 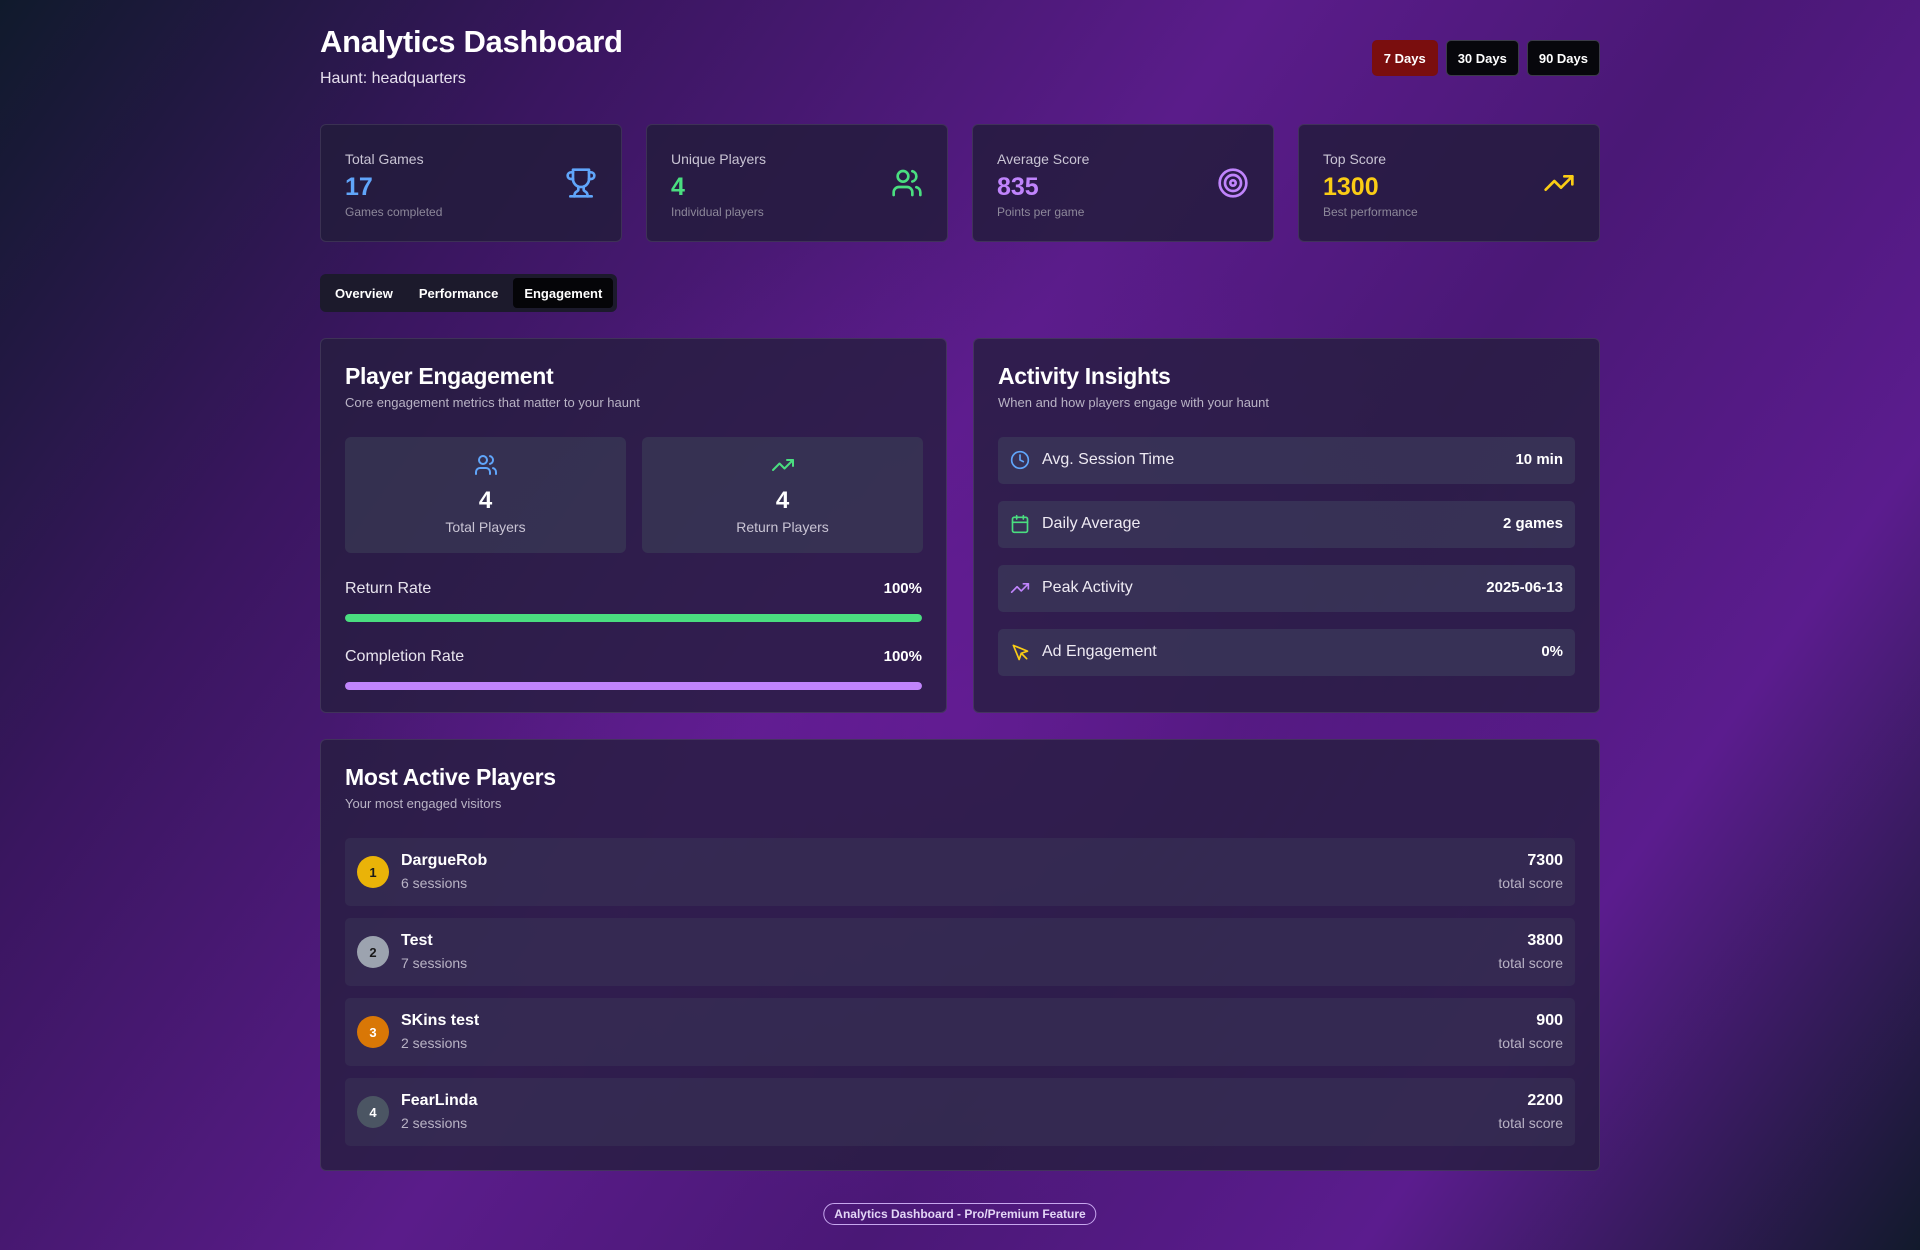 What do you see at coordinates (1539, 459) in the screenshot?
I see `insight-value: 10 min` at bounding box center [1539, 459].